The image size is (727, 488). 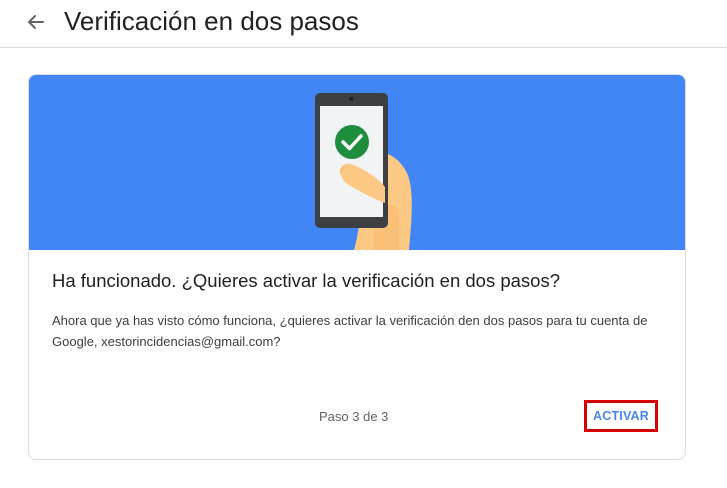 What do you see at coordinates (621, 416) in the screenshot?
I see `activate-button: ACTIVAR` at bounding box center [621, 416].